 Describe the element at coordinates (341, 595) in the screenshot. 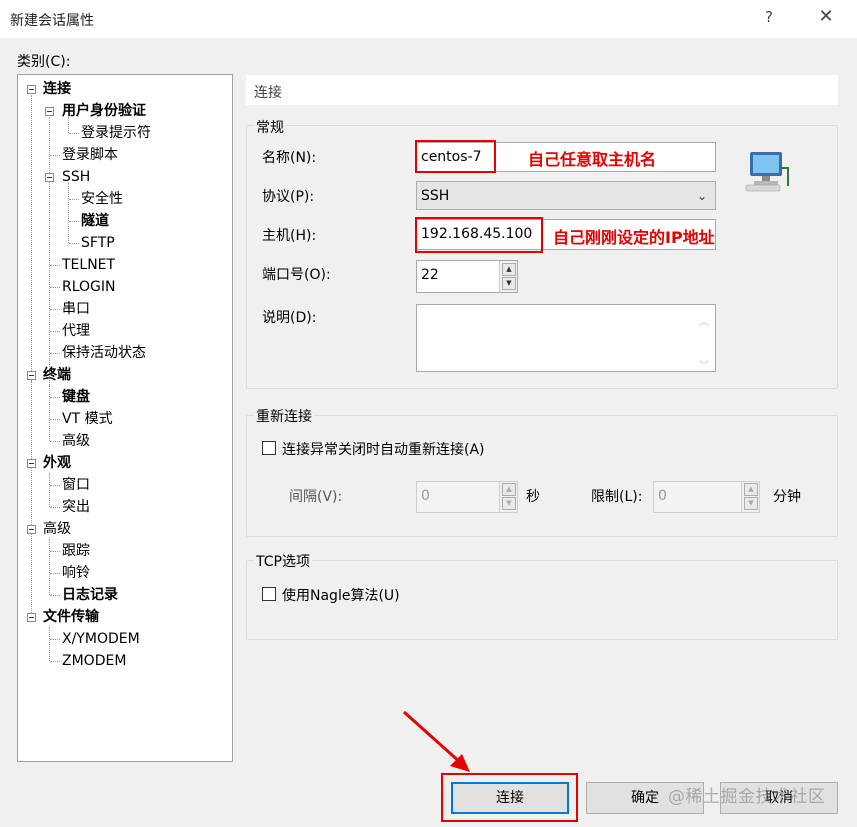

I see `nagle-label: 使用Nagle算法(U)` at that location.